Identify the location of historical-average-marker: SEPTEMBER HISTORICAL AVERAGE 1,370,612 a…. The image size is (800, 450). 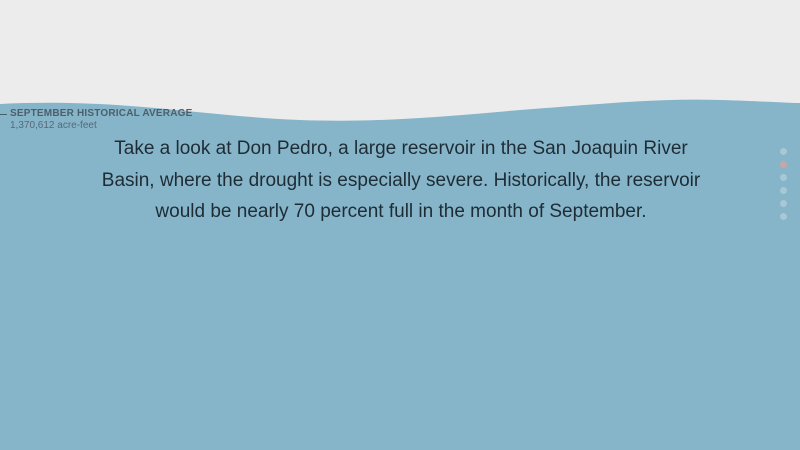
(96, 120).